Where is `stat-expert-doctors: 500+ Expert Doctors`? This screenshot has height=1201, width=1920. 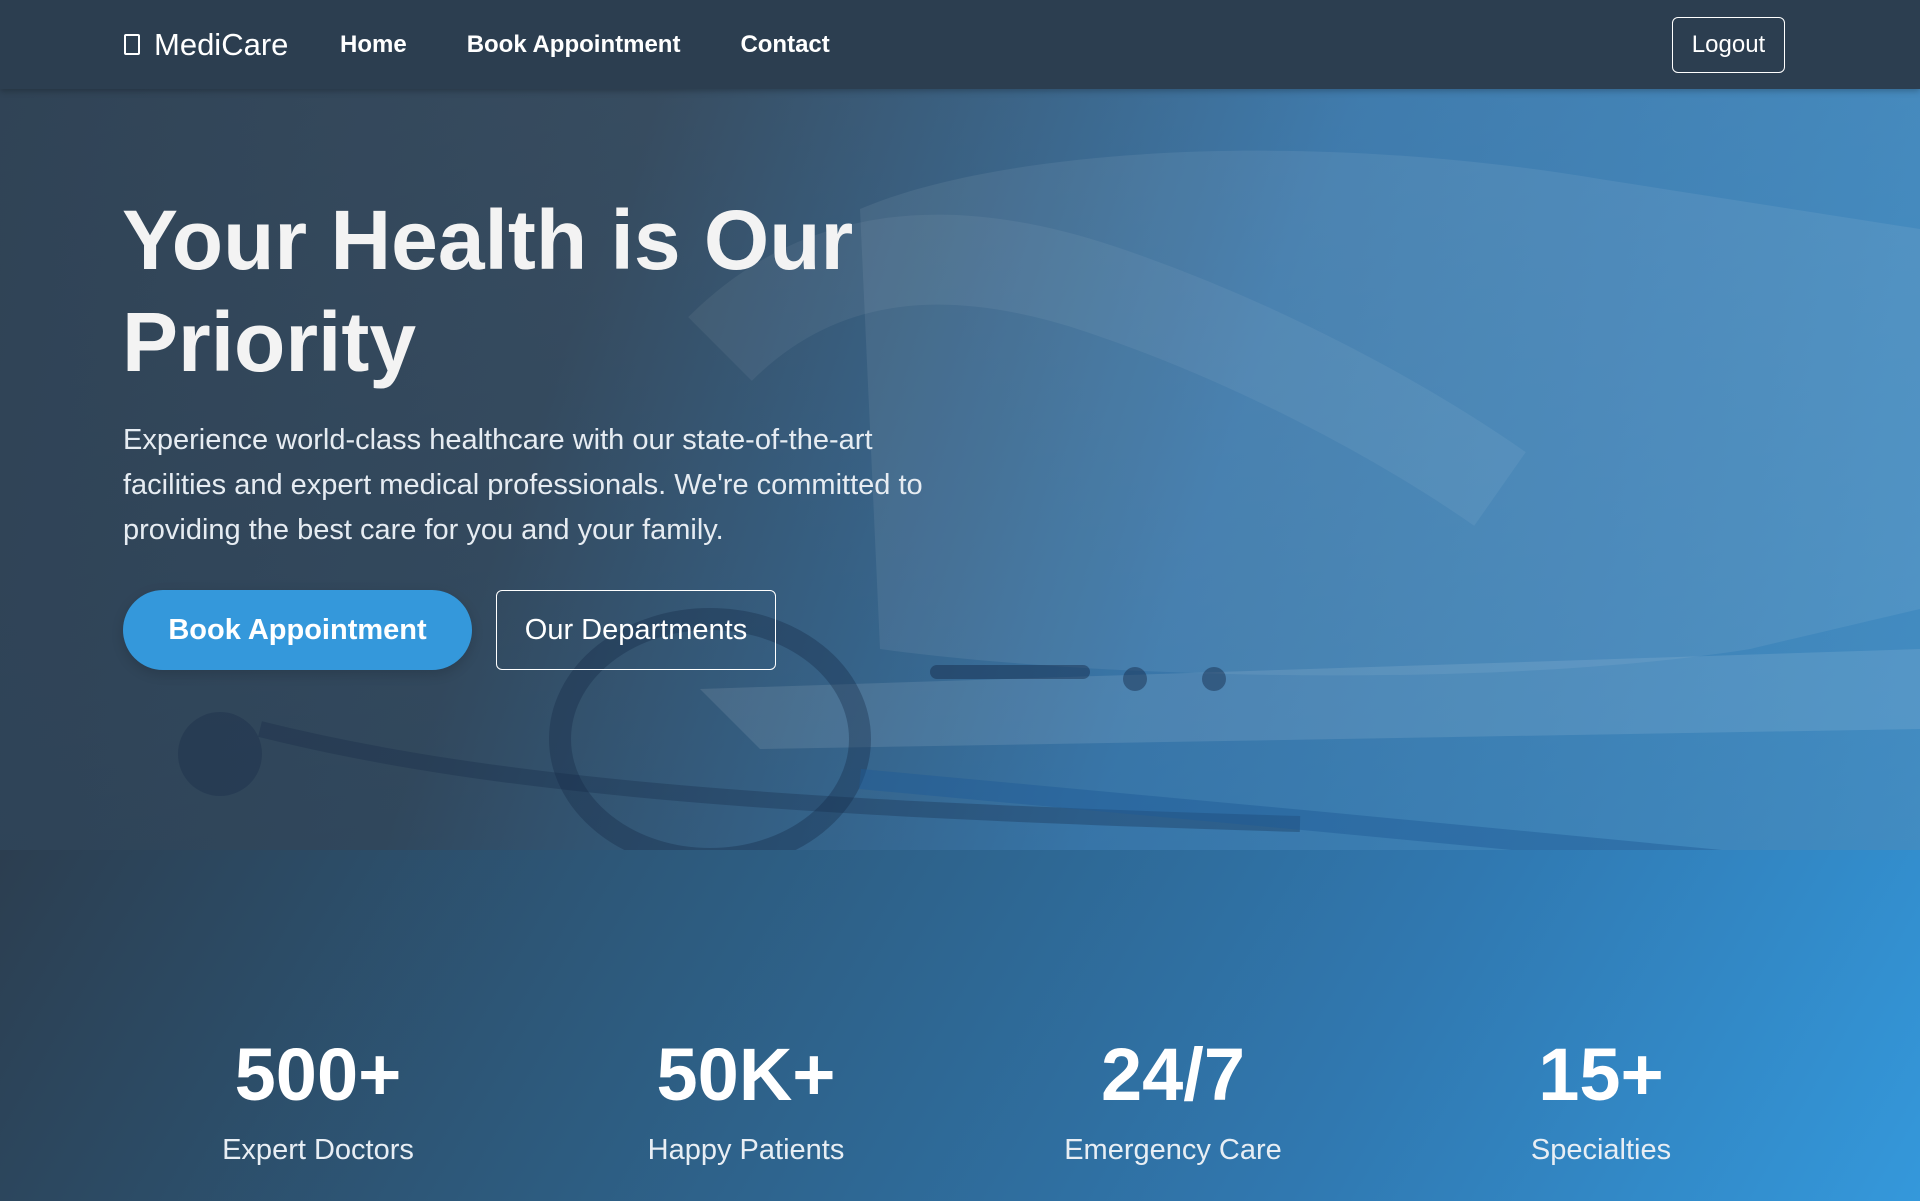
stat-expert-doctors: 500+ Expert Doctors is located at coordinates (318, 1100).